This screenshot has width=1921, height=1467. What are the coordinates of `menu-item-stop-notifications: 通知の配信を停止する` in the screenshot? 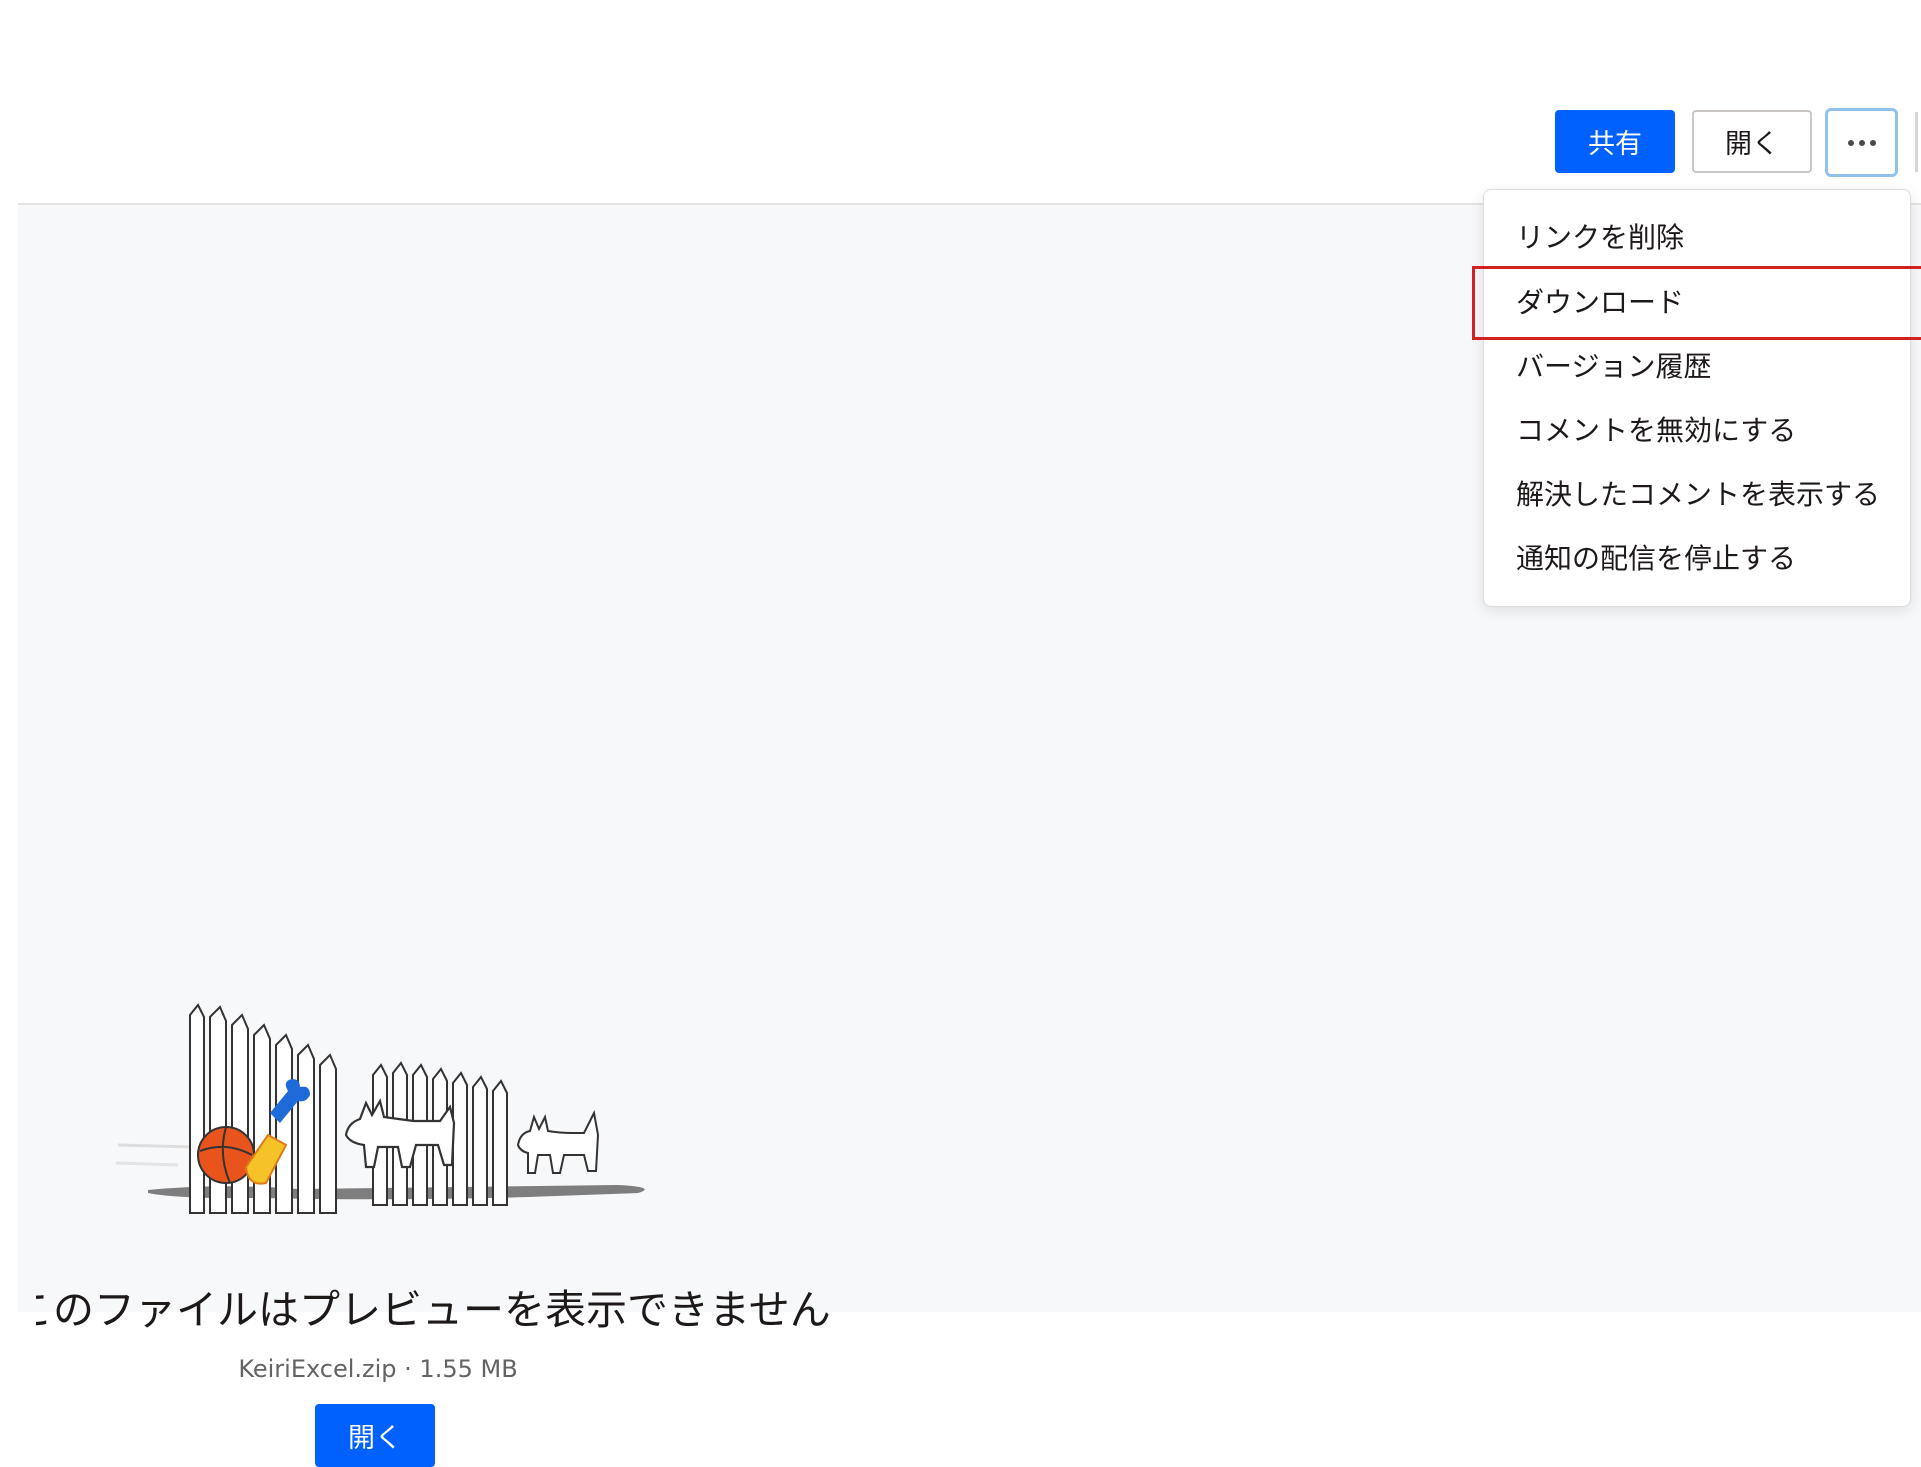 It's located at (1656, 559).